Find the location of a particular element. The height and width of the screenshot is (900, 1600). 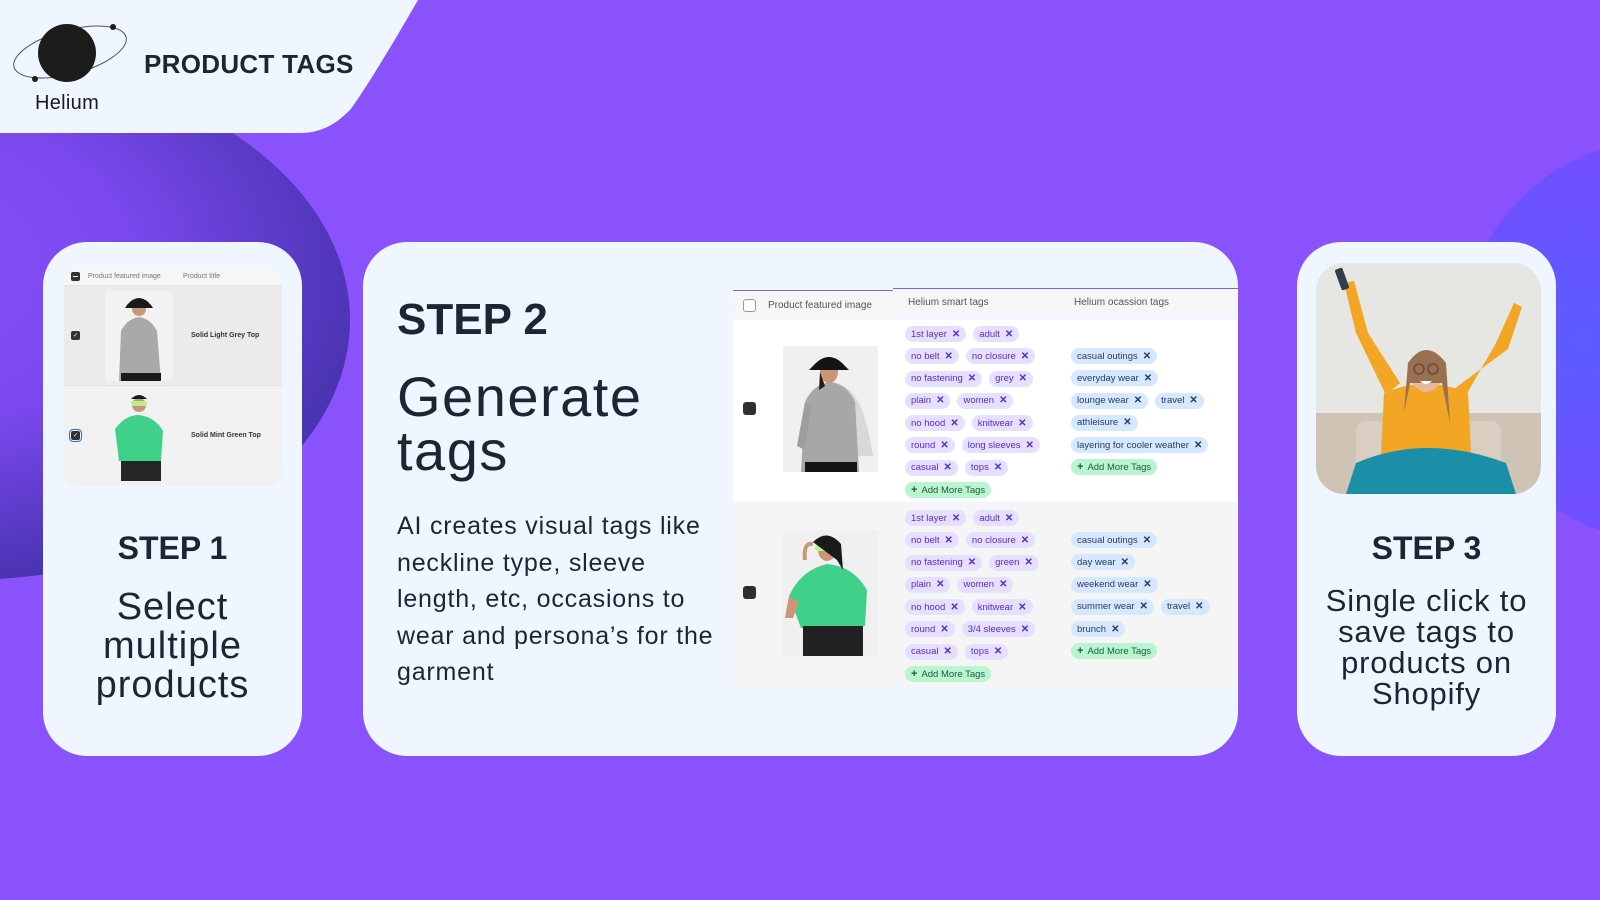

header-panel: Helium PRODUCT TAGS is located at coordinates (210, 66).